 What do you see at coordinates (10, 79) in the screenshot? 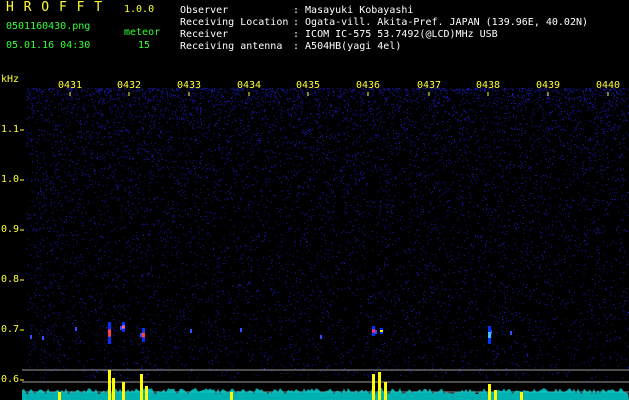
I see `unit-label: kHz` at bounding box center [10, 79].